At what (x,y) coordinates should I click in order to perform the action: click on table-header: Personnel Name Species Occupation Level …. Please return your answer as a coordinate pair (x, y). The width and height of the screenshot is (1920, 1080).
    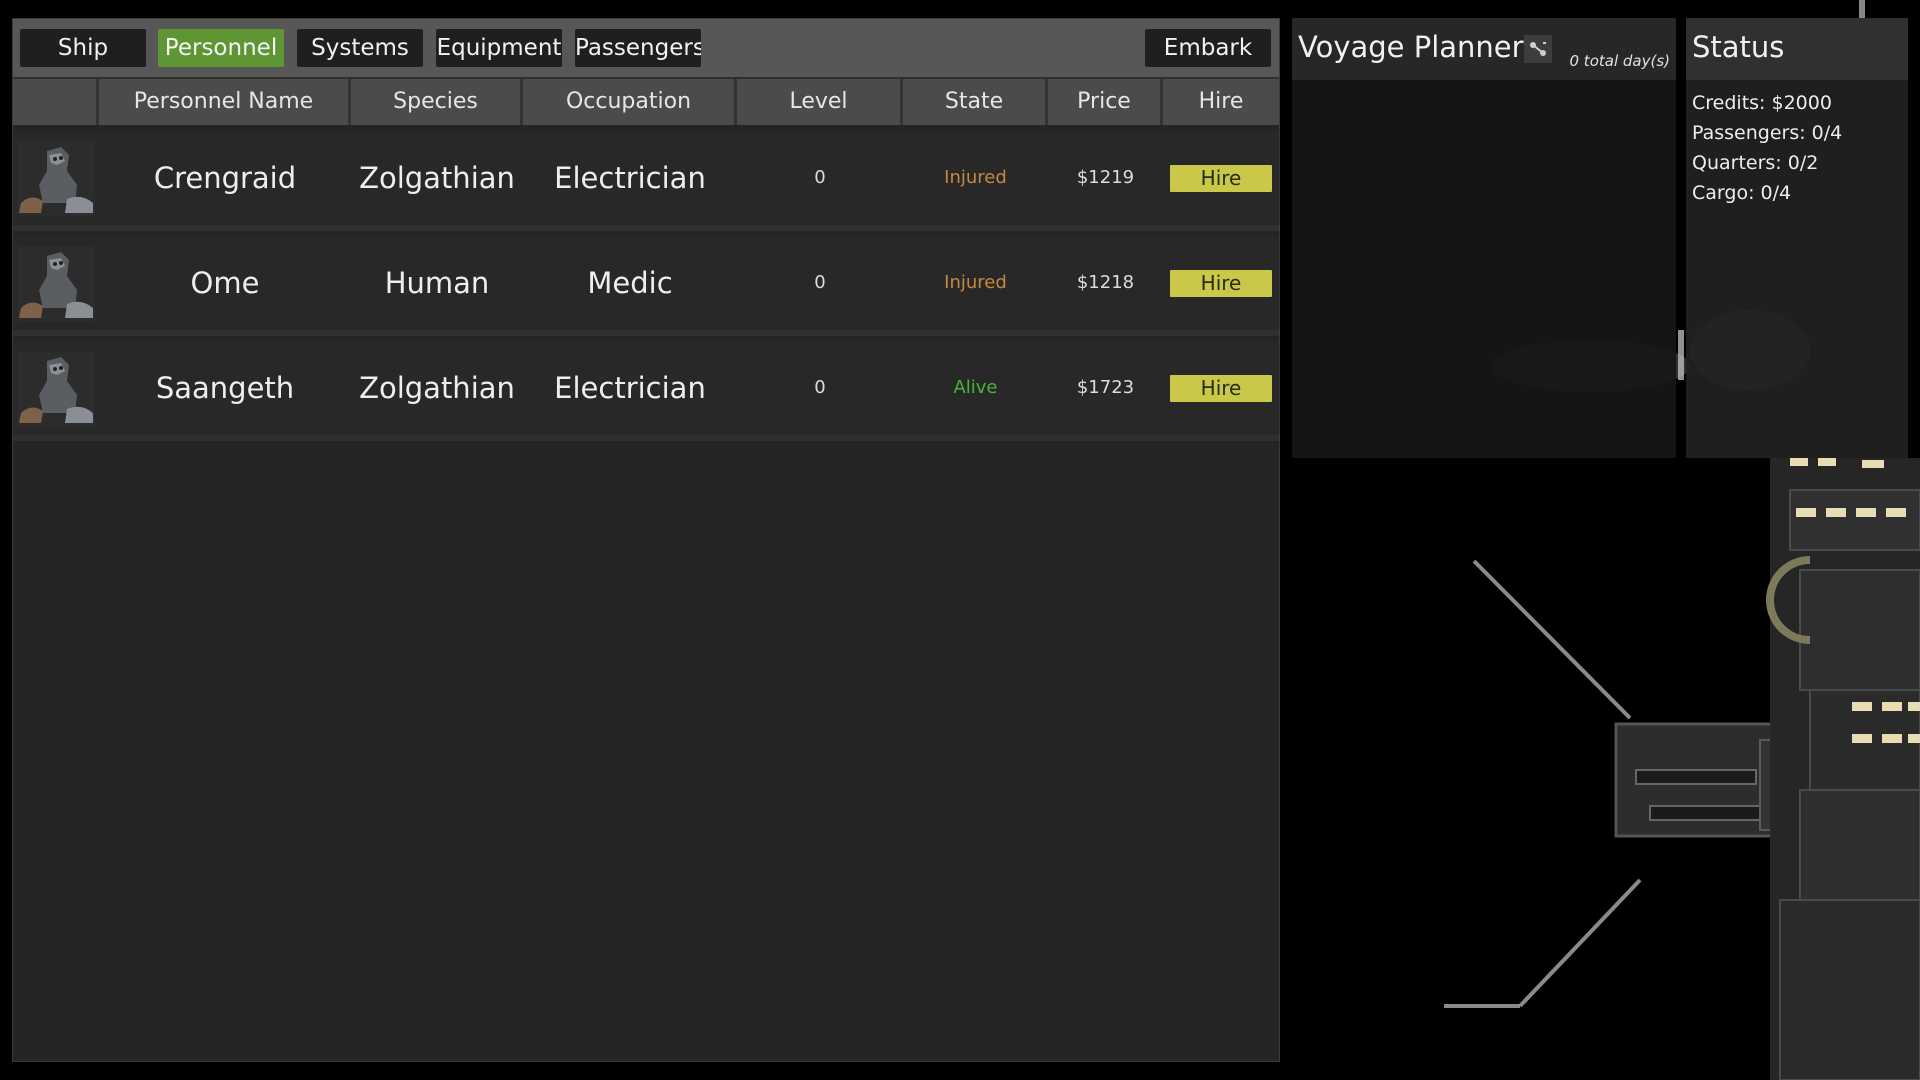
    Looking at the image, I should click on (646, 102).